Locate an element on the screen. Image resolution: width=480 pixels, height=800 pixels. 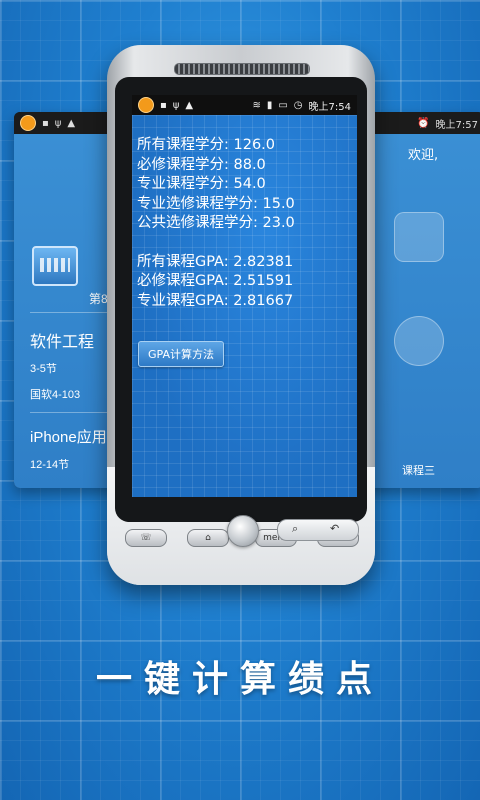
course-time: 3-5节 is located at coordinates (43, 369).